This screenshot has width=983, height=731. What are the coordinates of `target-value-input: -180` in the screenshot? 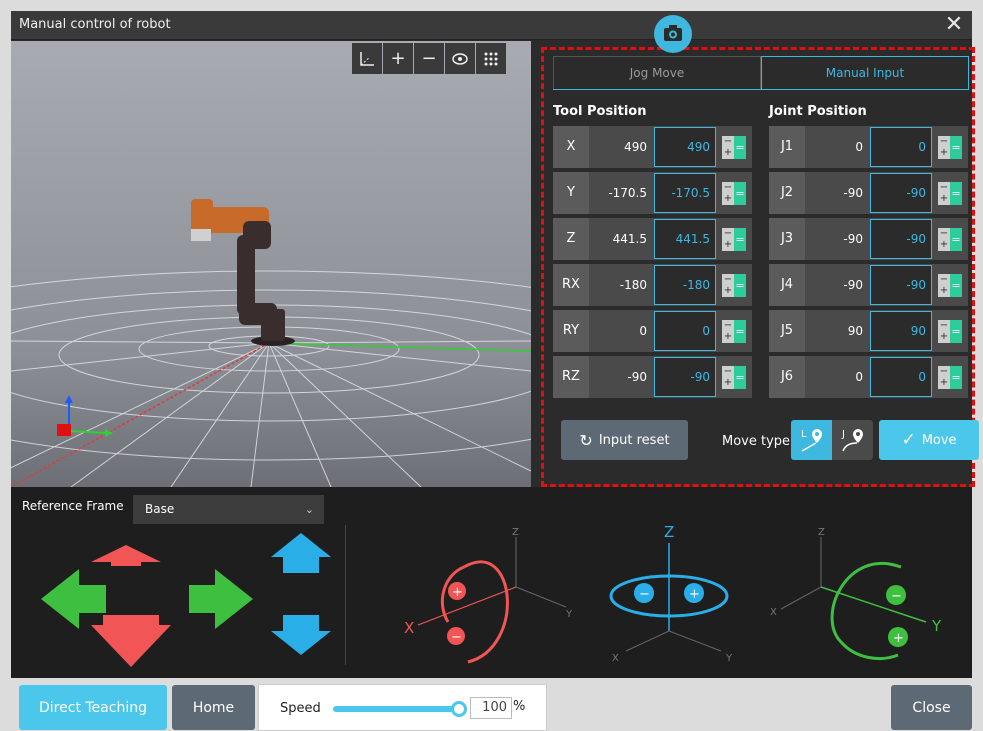 It's located at (685, 285).